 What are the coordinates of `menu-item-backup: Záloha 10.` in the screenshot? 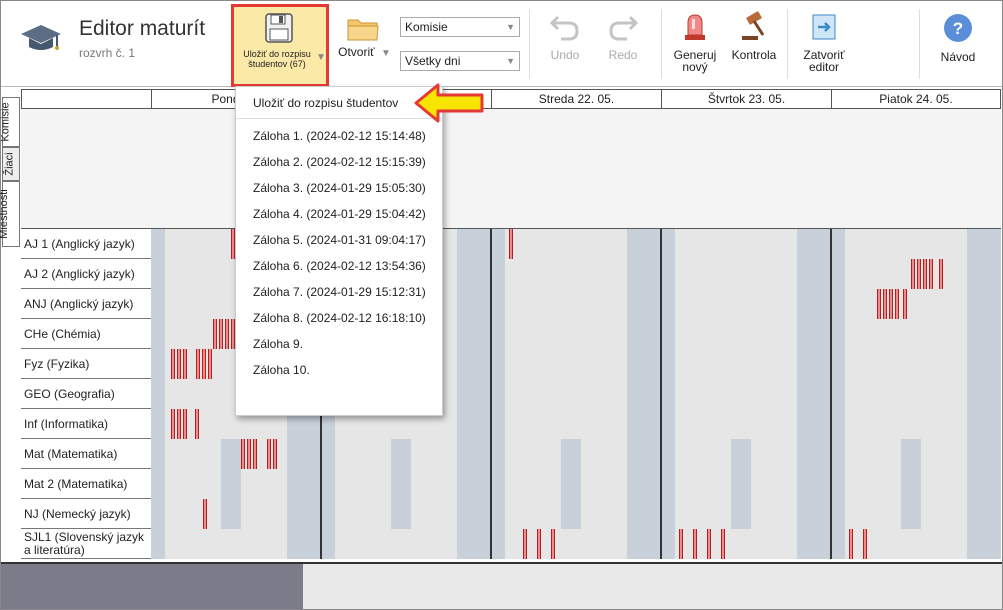 It's located at (281, 370).